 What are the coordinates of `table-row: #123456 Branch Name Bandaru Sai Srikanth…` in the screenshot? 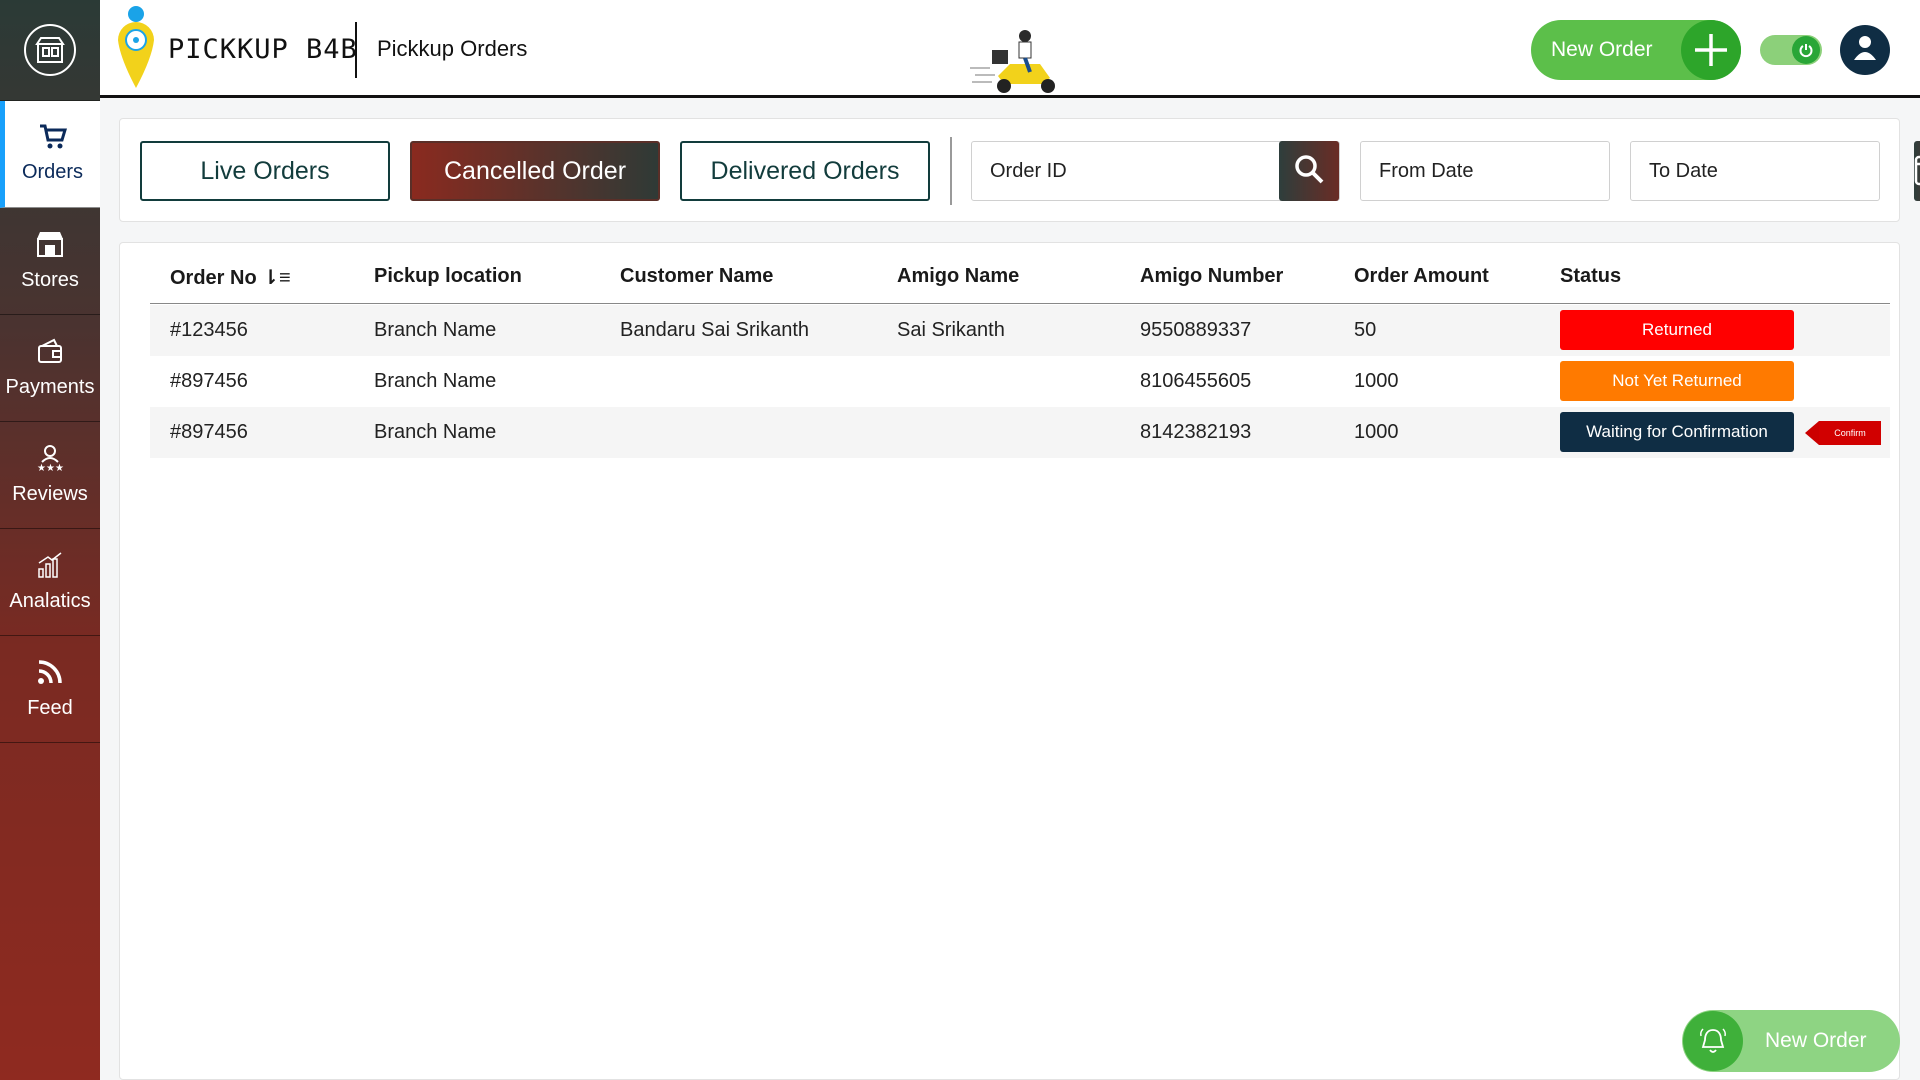 It's located at (1020, 330).